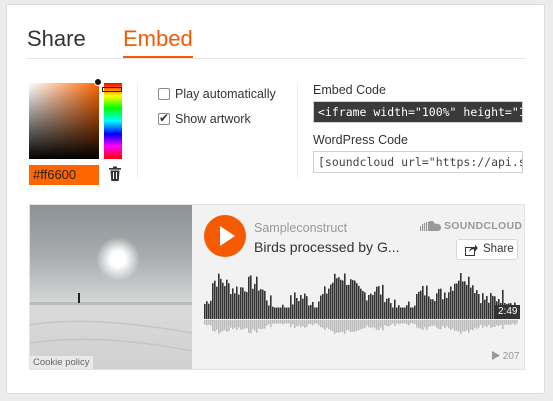 The width and height of the screenshot is (553, 401). Describe the element at coordinates (112, 89) in the screenshot. I see `hue-slider-handle` at that location.